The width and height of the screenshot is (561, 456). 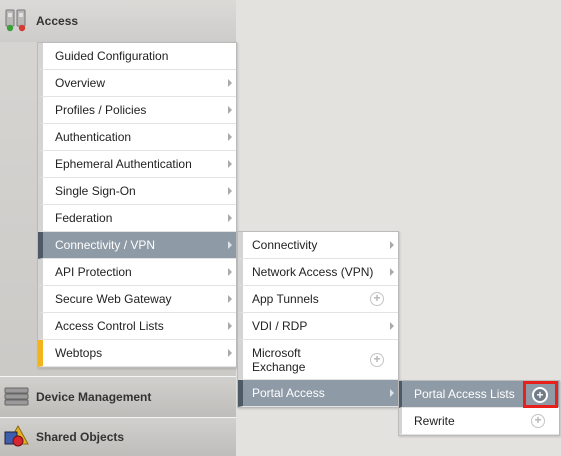 What do you see at coordinates (318, 360) in the screenshot?
I see `menu-item-microsoft-exchange: Microsoft Exchange +` at bounding box center [318, 360].